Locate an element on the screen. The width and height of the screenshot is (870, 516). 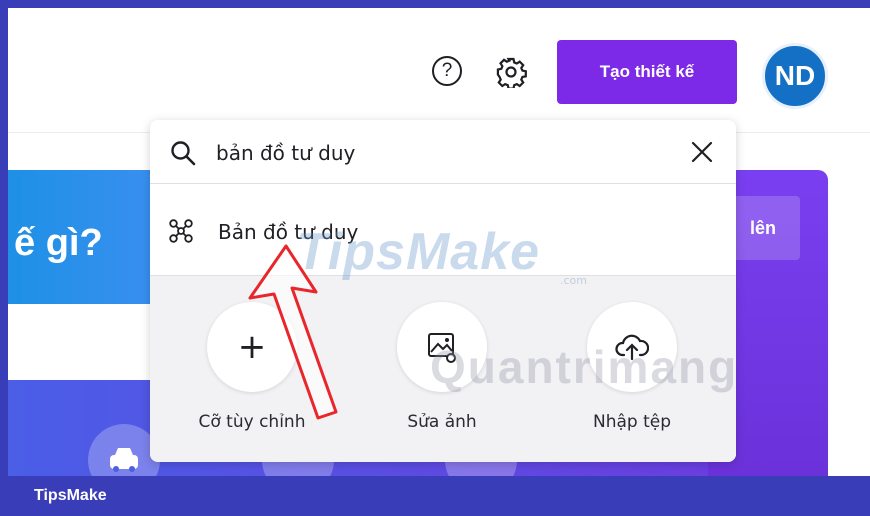
help-button: ? is located at coordinates (447, 71).